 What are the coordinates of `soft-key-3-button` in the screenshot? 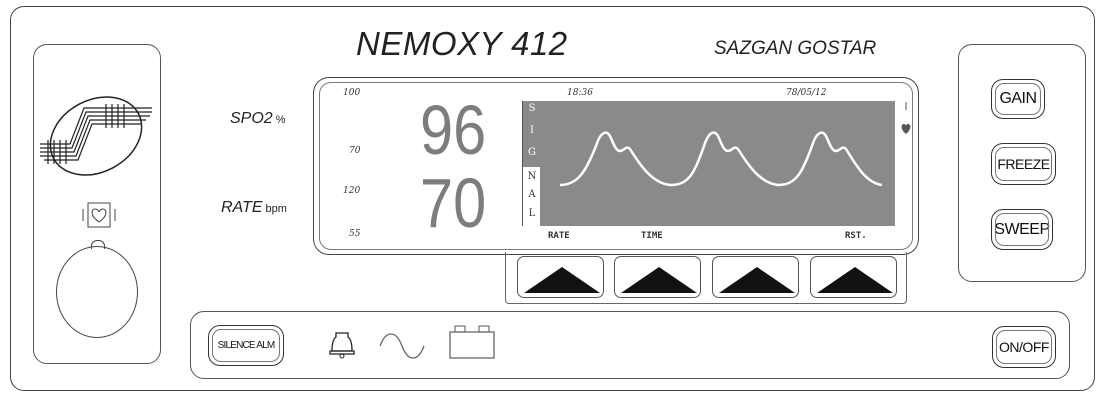 It's located at (755, 277).